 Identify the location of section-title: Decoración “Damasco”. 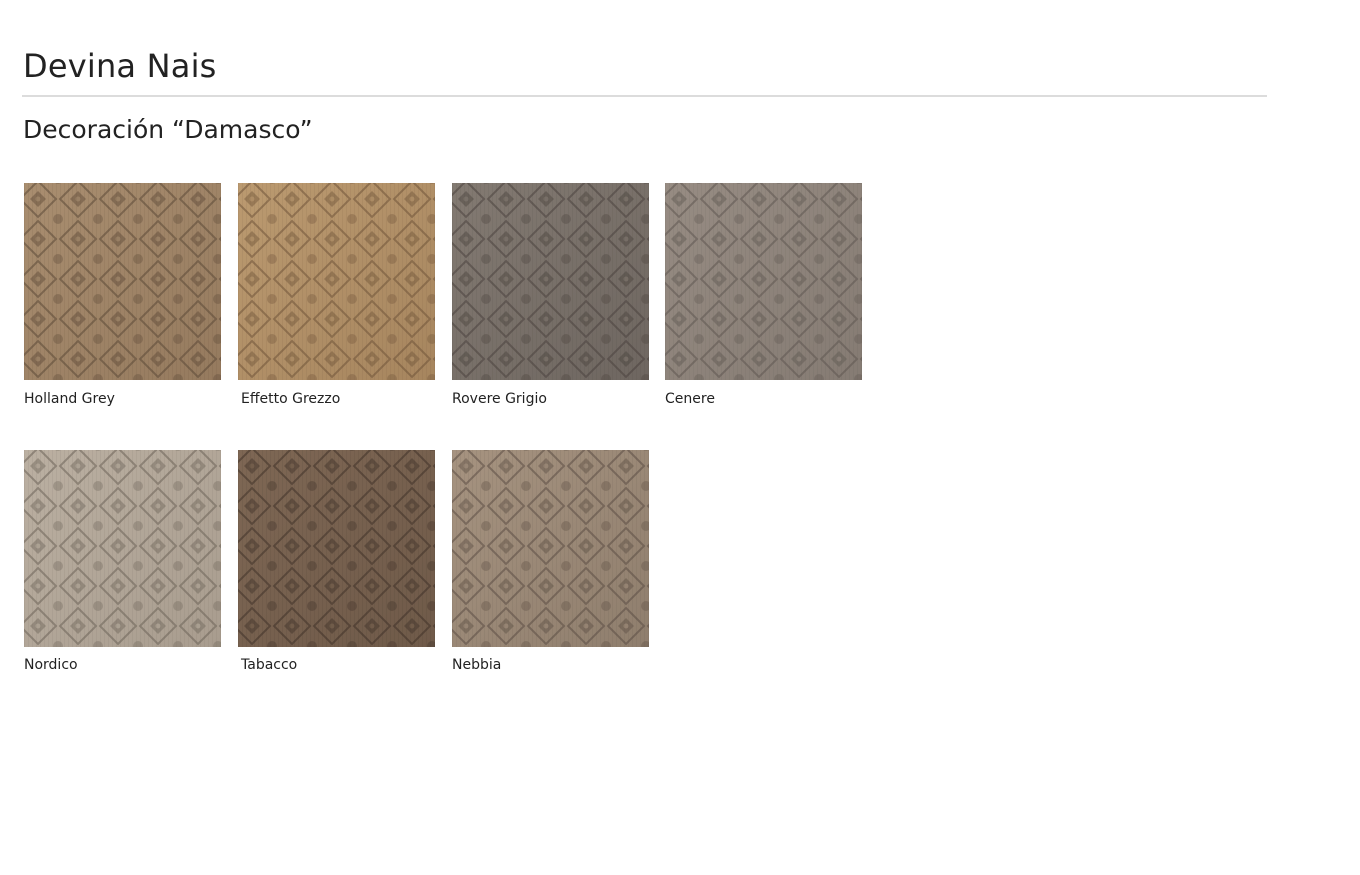
(168, 129).